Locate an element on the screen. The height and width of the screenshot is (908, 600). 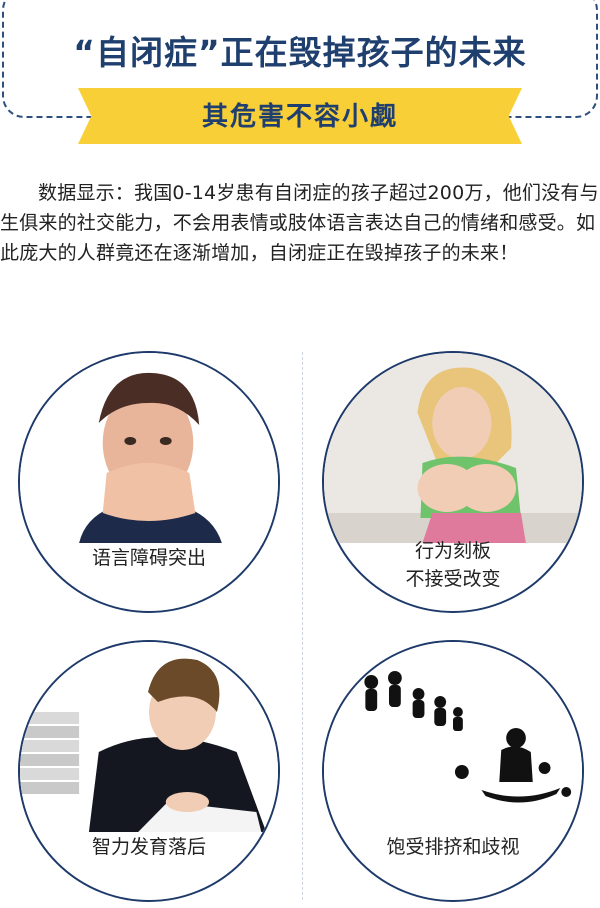
symptom-caption: 语言障碍突出 is located at coordinates (148, 558).